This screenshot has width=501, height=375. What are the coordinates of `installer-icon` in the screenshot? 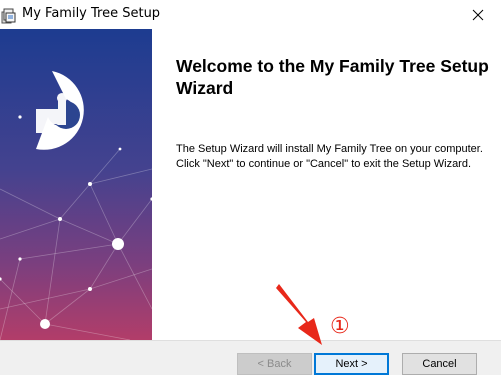 It's located at (9, 16).